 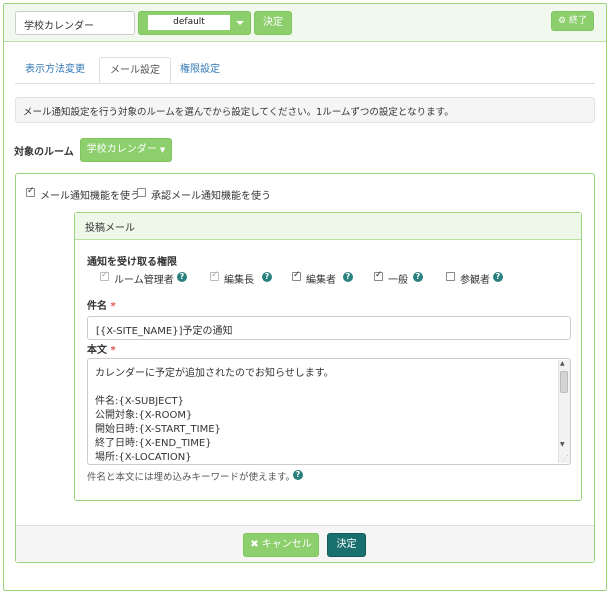 What do you see at coordinates (211, 196) in the screenshot?
I see `approval-notify-label: 承認メール通知機能を使う` at bounding box center [211, 196].